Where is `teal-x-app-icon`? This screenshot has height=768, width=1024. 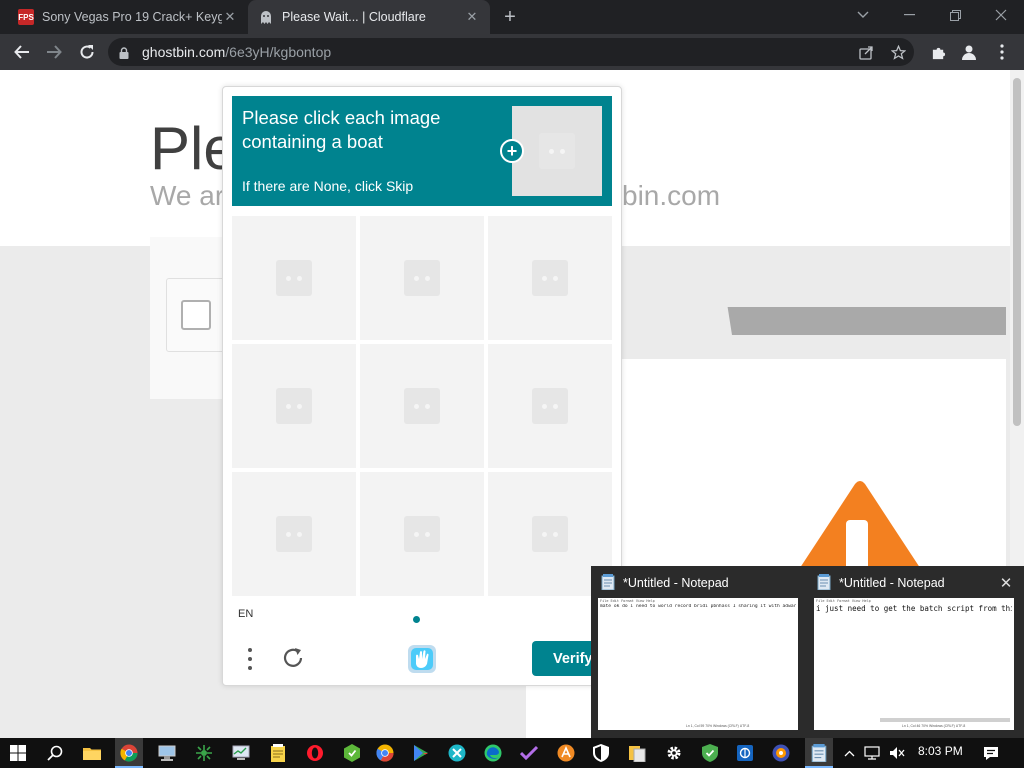 teal-x-app-icon is located at coordinates (457, 753).